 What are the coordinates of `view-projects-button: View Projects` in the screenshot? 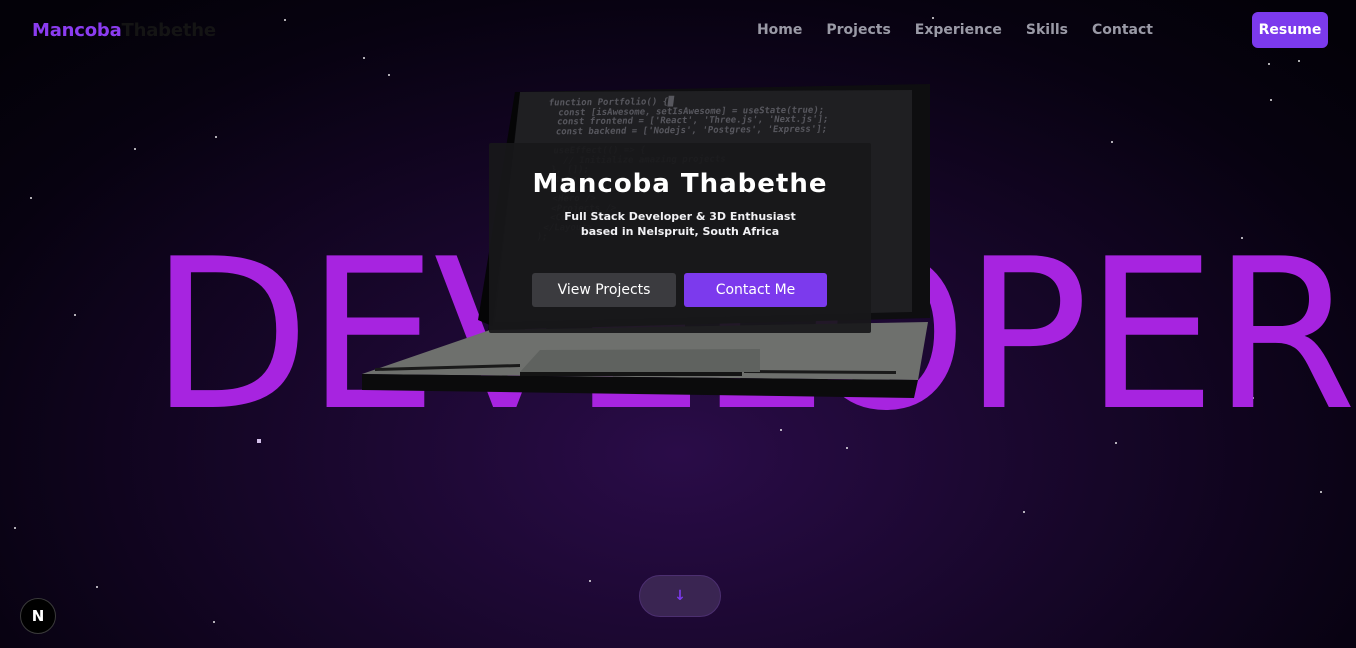 It's located at (604, 290).